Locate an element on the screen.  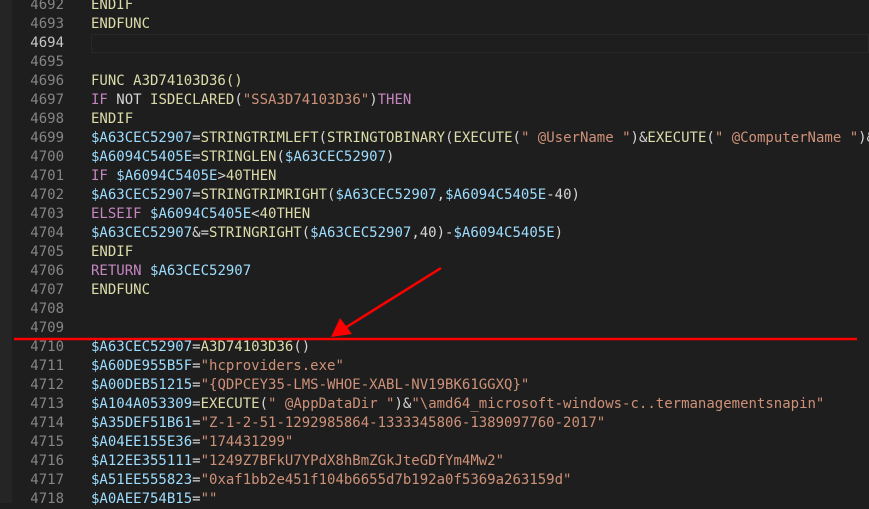
annotation-arrow-head is located at coordinates (341, 327).